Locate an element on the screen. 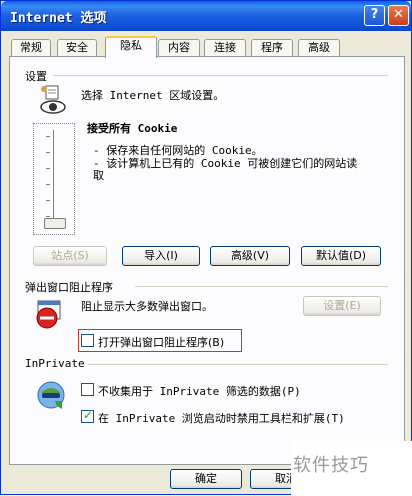  privacy-level-slider is located at coordinates (54, 179).